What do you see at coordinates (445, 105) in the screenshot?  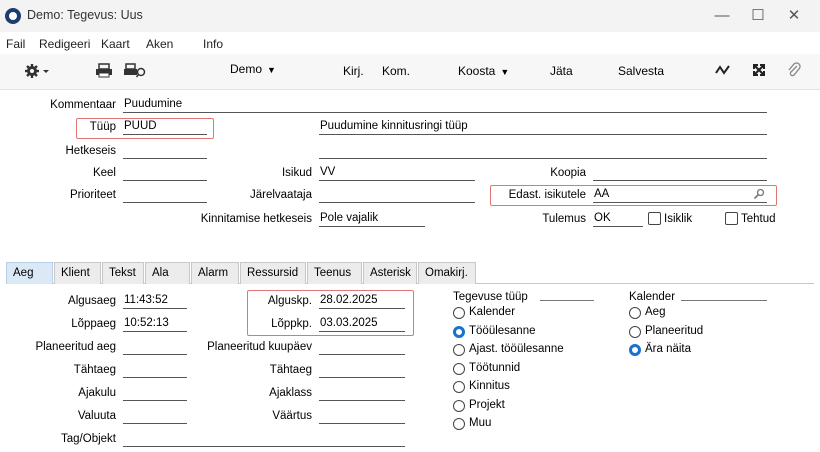 I see `kommentaar-field: Puudumine` at bounding box center [445, 105].